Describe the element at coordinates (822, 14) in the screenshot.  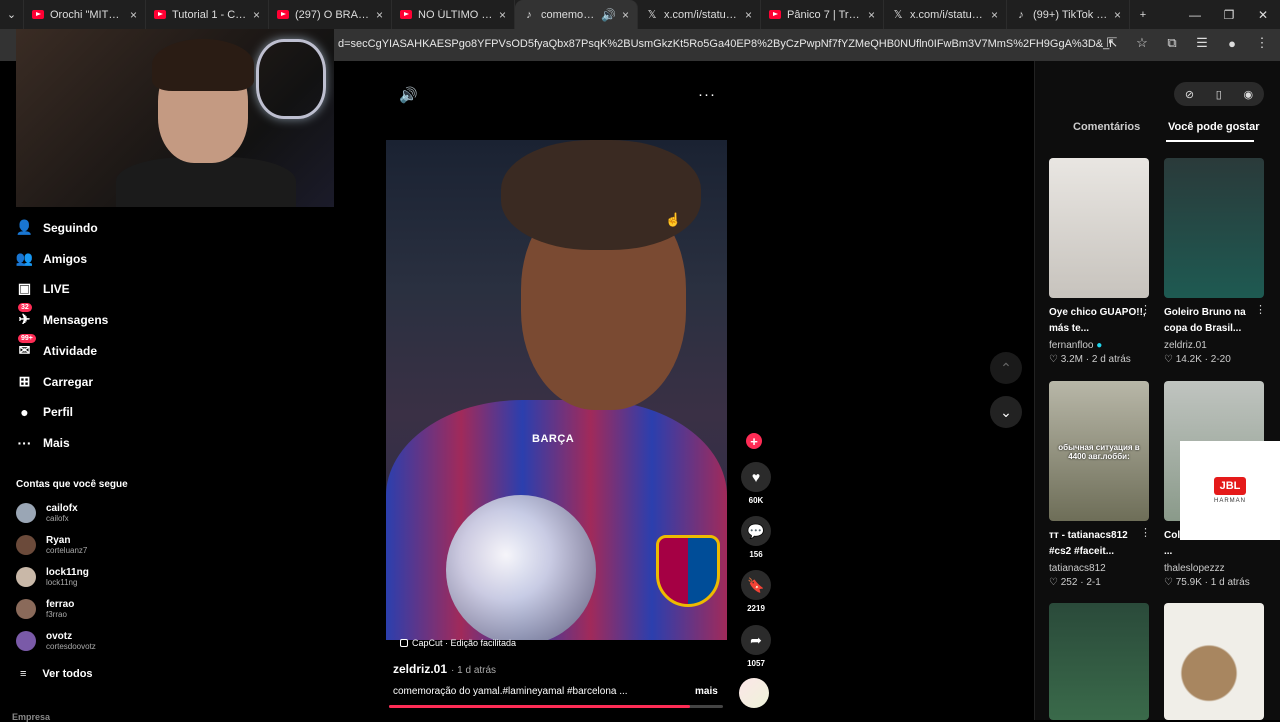
I see `browser-tab: Pânico 7 | Trailer Ofic×` at that location.